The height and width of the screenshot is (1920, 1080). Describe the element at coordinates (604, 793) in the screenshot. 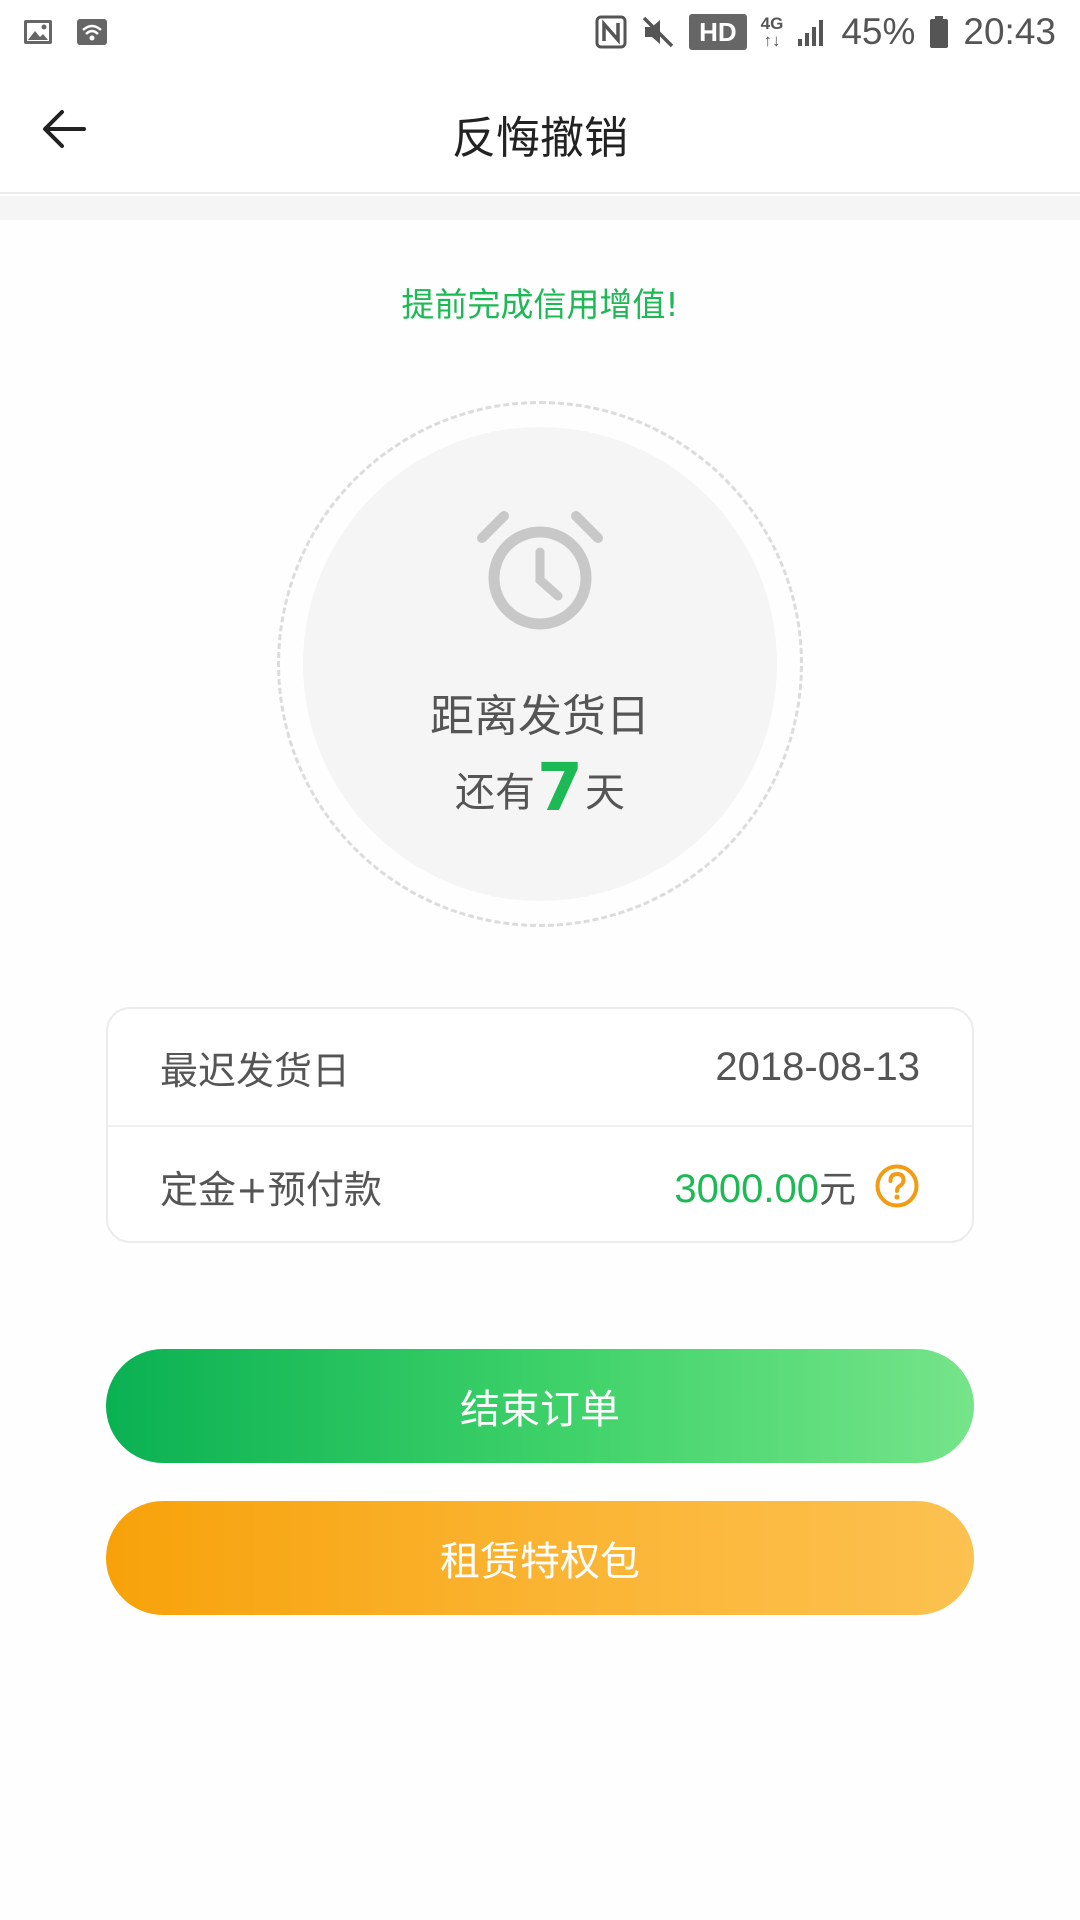

I see `countdown-suffix: 天` at that location.